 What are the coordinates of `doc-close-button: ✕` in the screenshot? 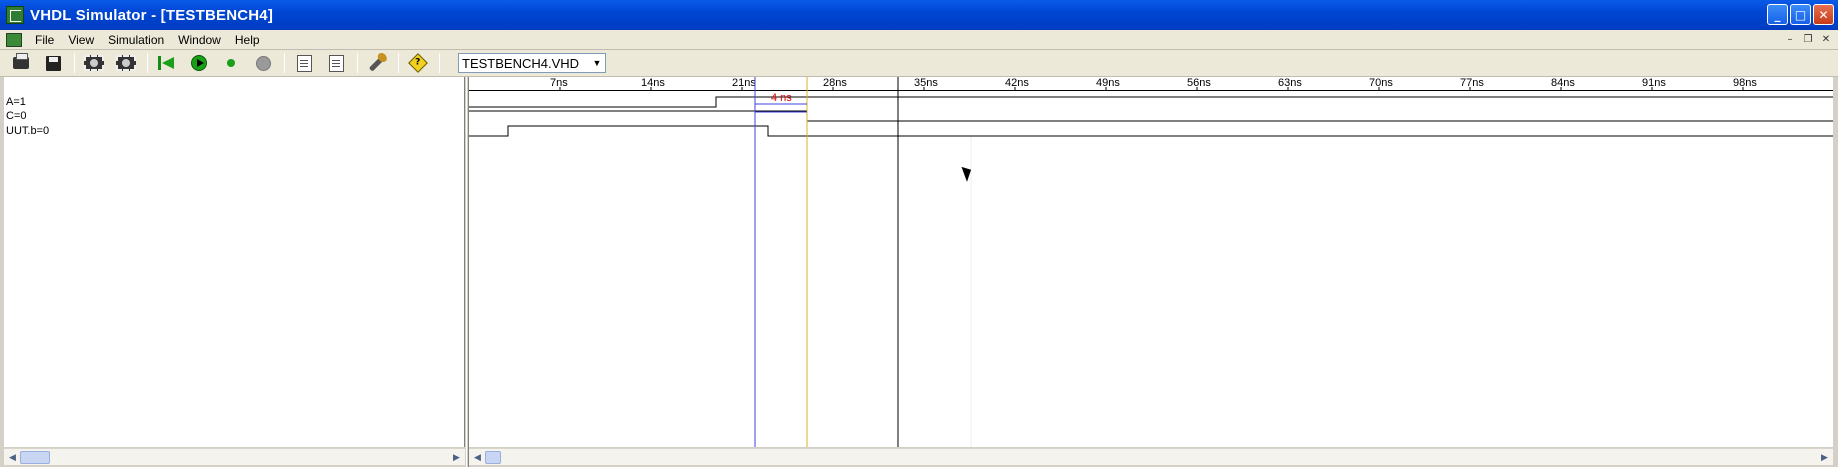 It's located at (1826, 39).